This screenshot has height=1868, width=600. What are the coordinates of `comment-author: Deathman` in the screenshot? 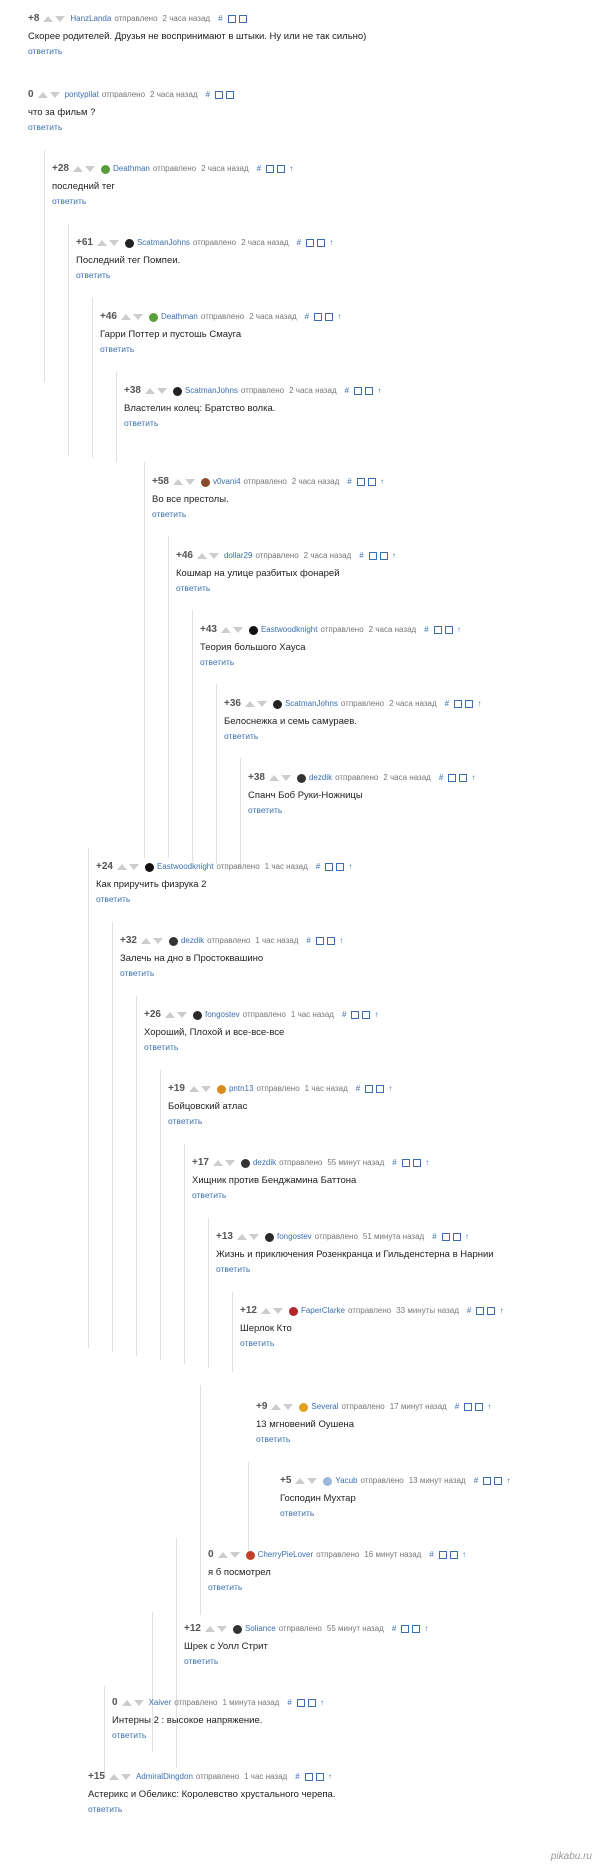 It's located at (131, 169).